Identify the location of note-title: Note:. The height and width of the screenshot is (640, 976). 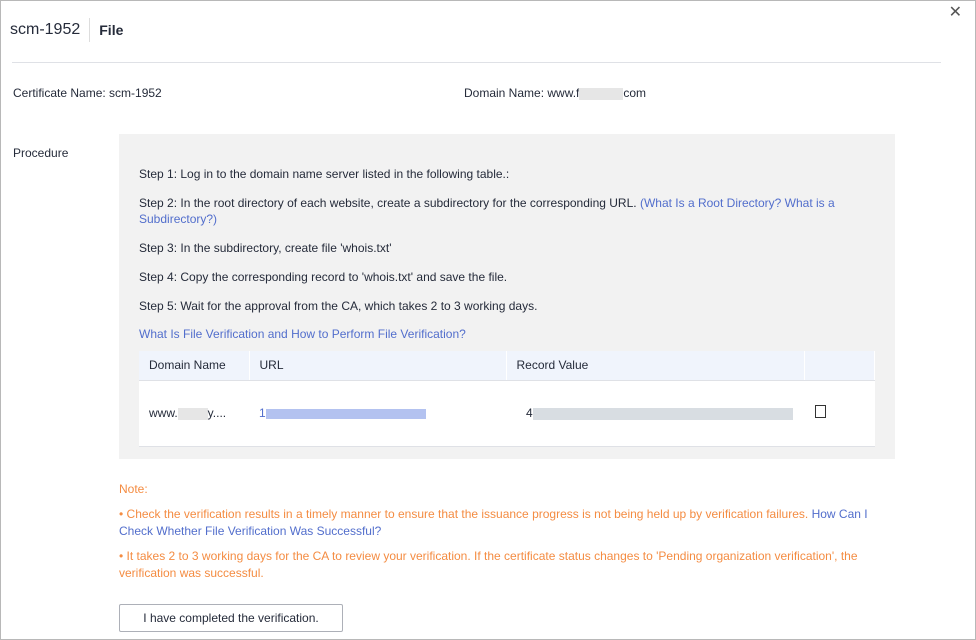
(133, 489).